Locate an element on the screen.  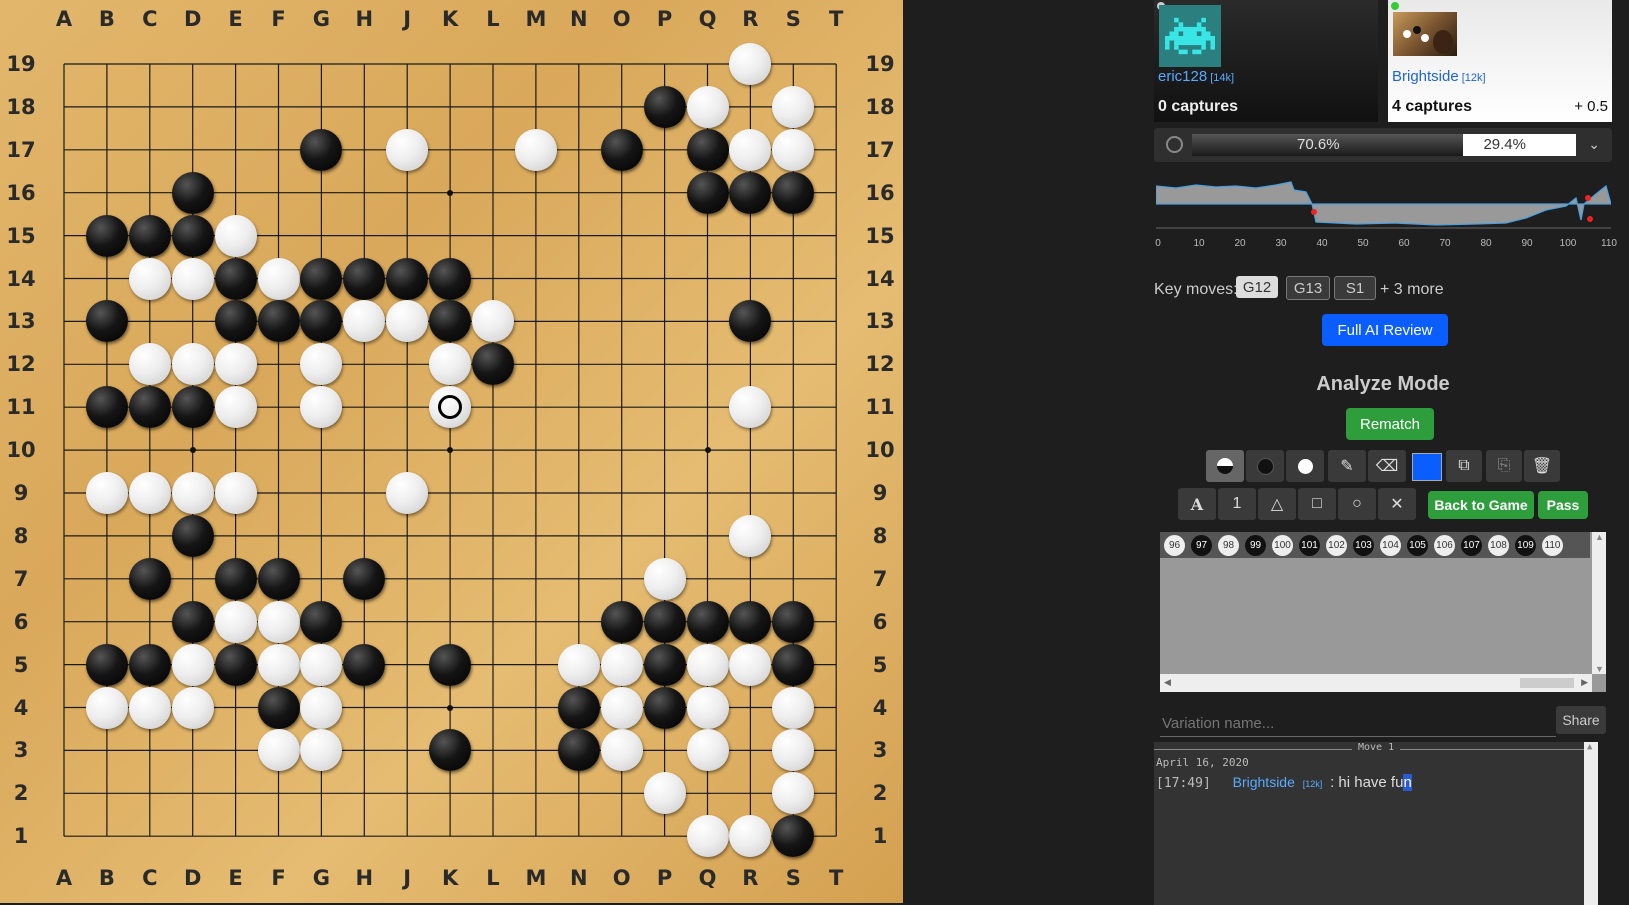
white-stone-tool is located at coordinates (1305, 466).